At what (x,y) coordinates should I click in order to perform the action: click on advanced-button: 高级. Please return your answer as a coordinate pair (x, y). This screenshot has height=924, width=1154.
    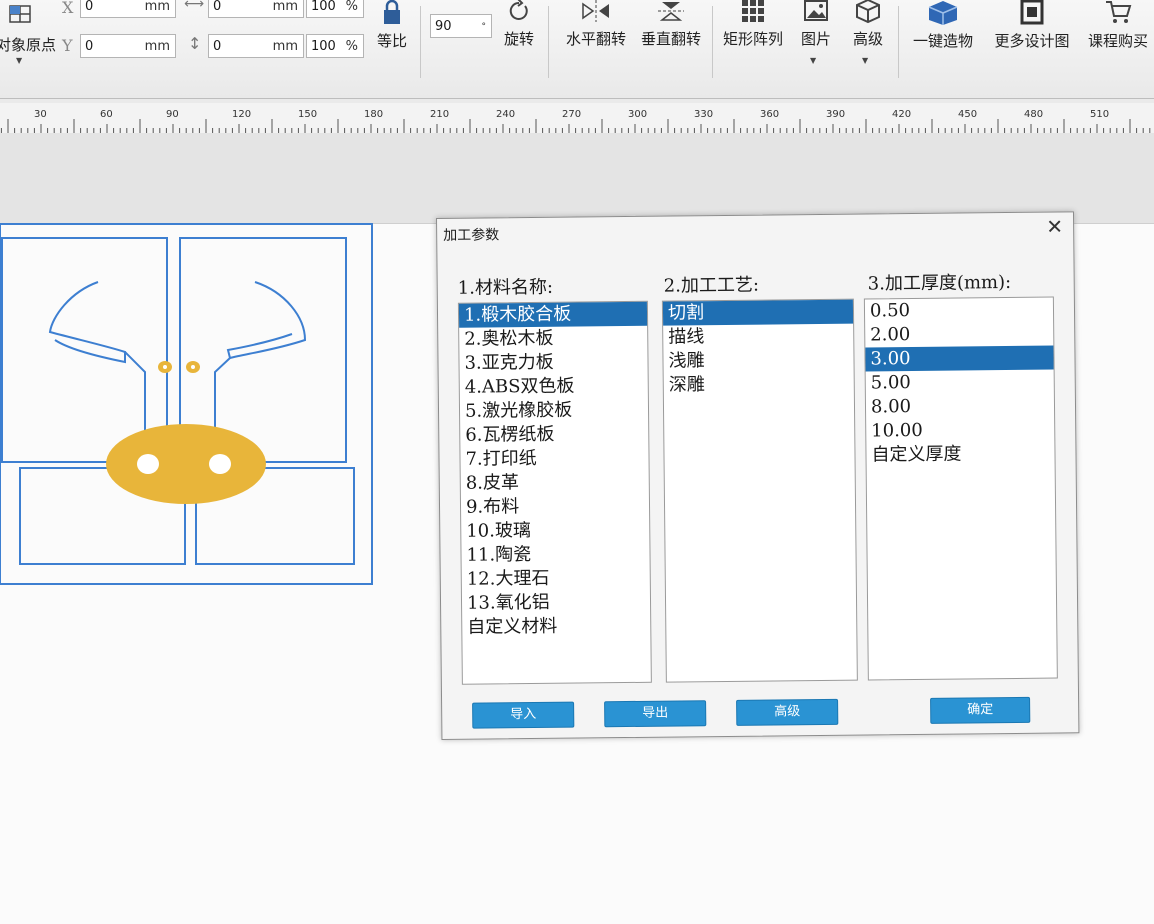
    Looking at the image, I should click on (868, 24).